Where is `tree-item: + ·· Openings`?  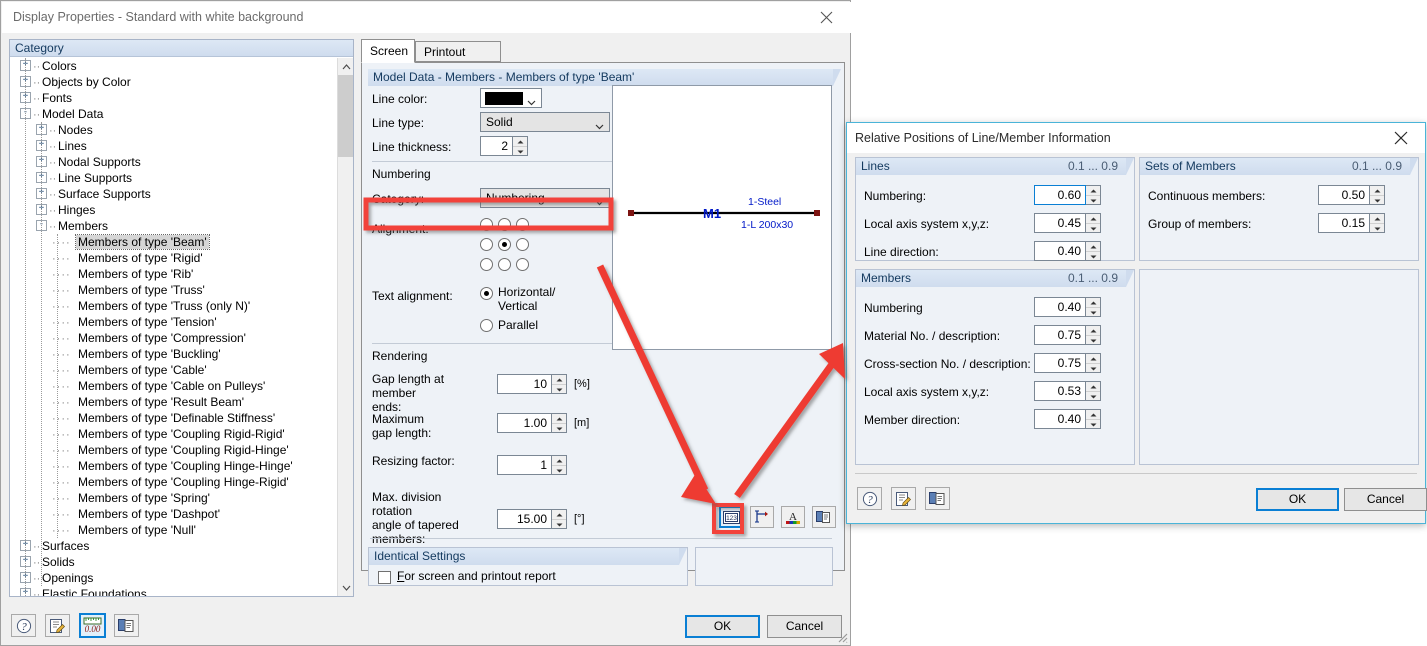 tree-item: + ·· Openings is located at coordinates (173, 578).